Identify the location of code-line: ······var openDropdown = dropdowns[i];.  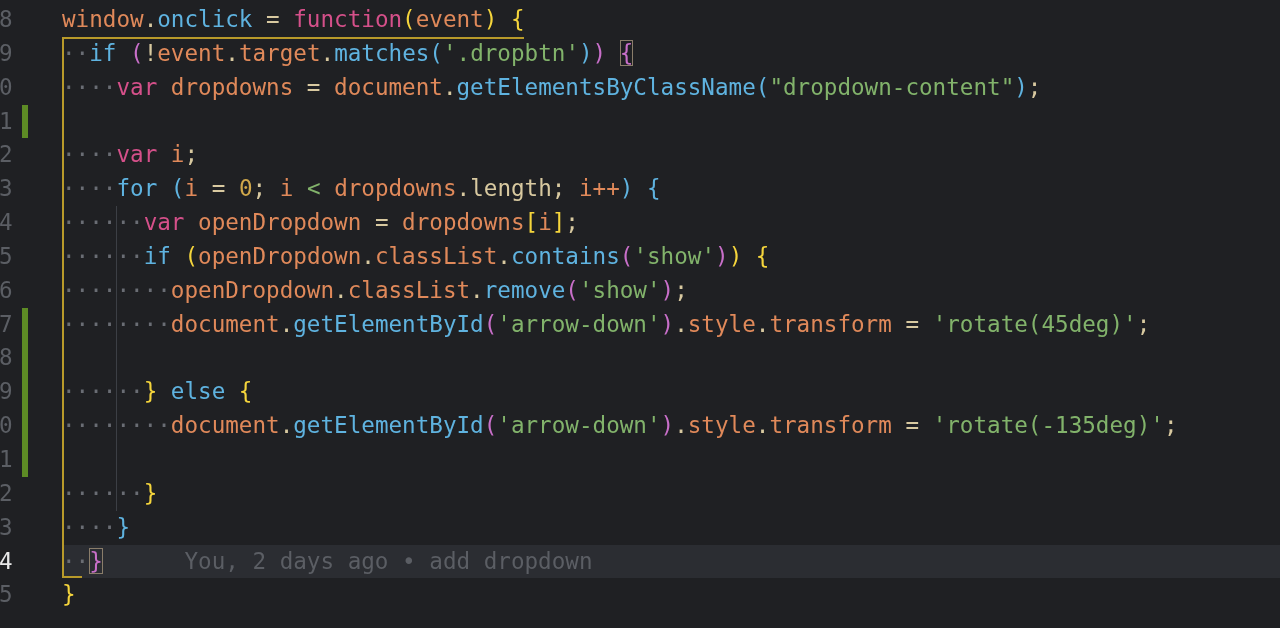
(320, 223).